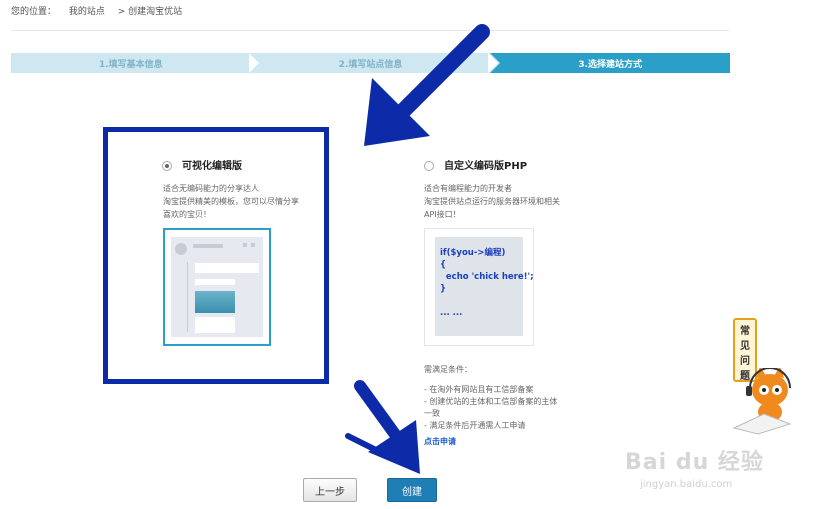 The image size is (813, 509). What do you see at coordinates (412, 490) in the screenshot?
I see `create-button: 创建` at bounding box center [412, 490].